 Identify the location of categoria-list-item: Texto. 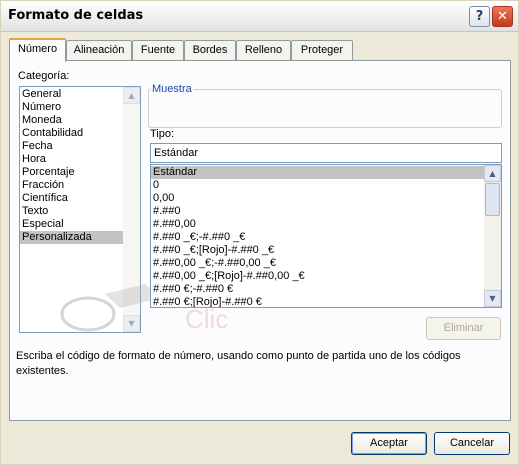
(80, 211).